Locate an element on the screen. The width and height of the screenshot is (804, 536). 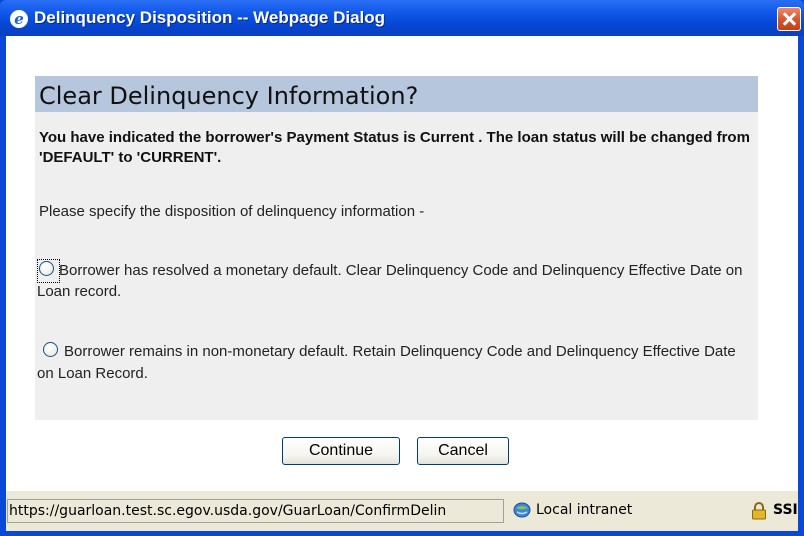
cancel-button: Cancel is located at coordinates (463, 451).